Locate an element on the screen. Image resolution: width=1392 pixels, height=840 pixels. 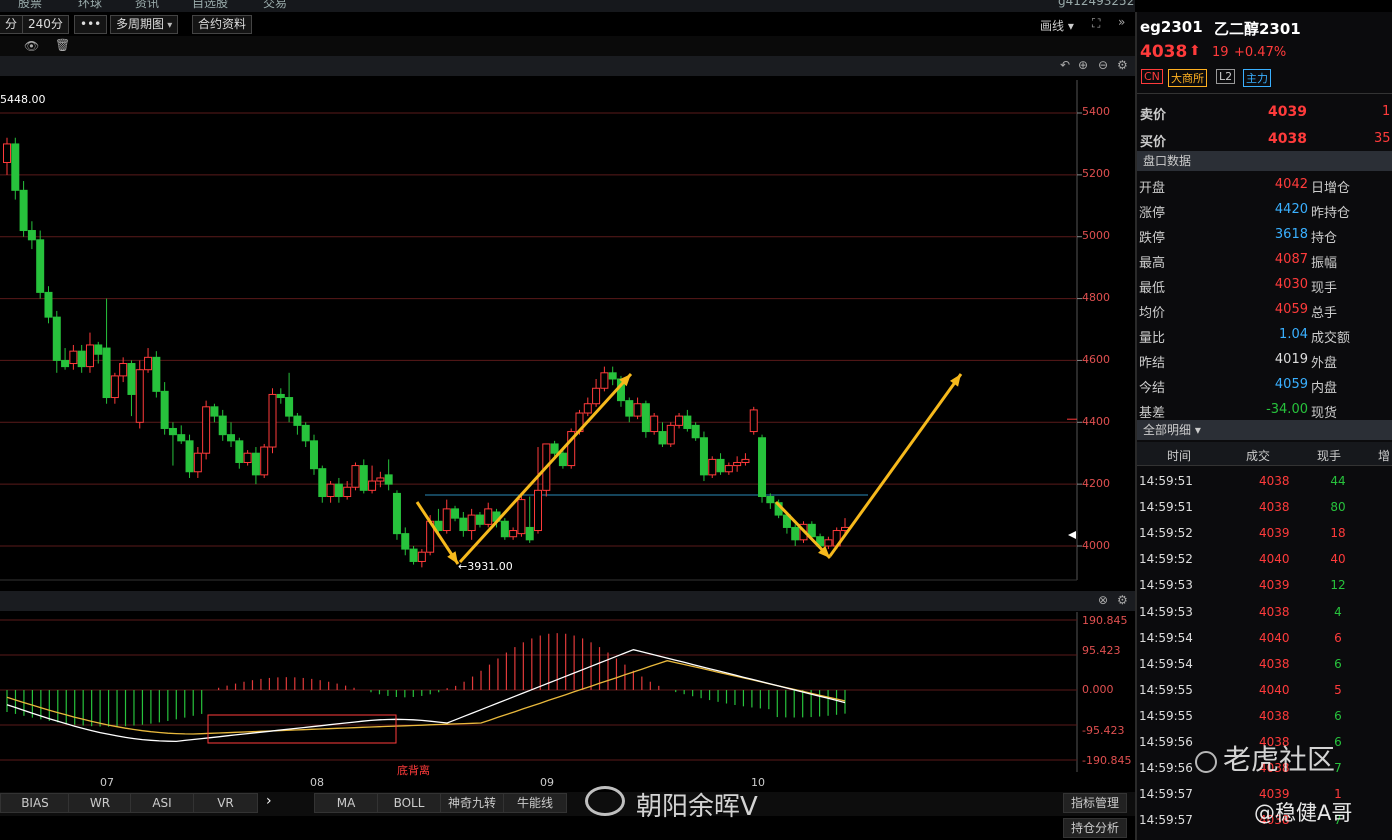
tag-l2: L2 is located at coordinates (1226, 76).